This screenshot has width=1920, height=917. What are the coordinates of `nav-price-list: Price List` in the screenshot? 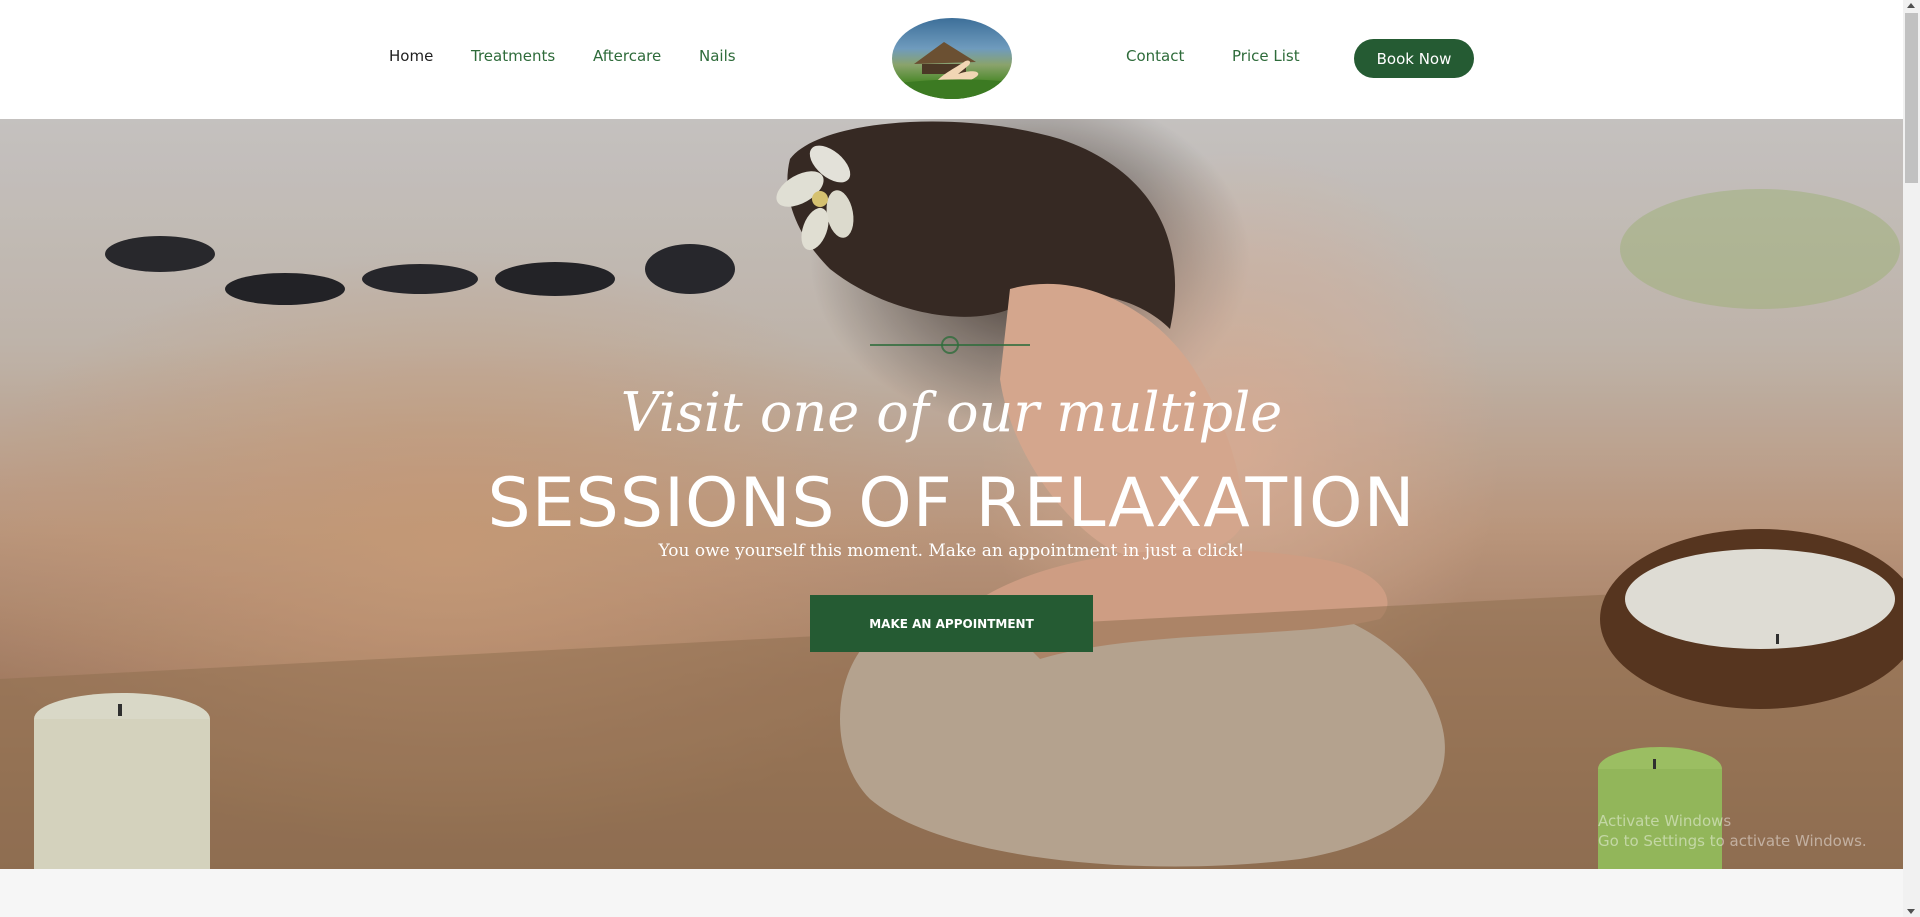 It's located at (1266, 56).